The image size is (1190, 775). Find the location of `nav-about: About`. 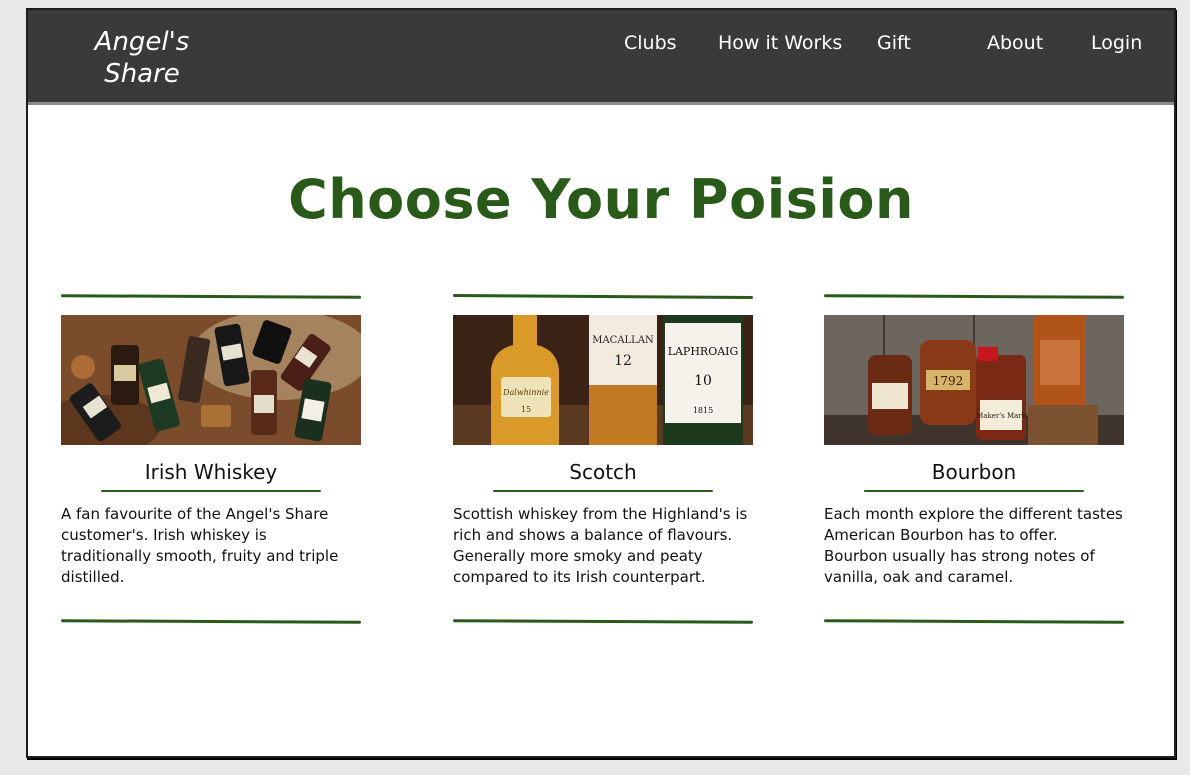

nav-about: About is located at coordinates (1015, 43).